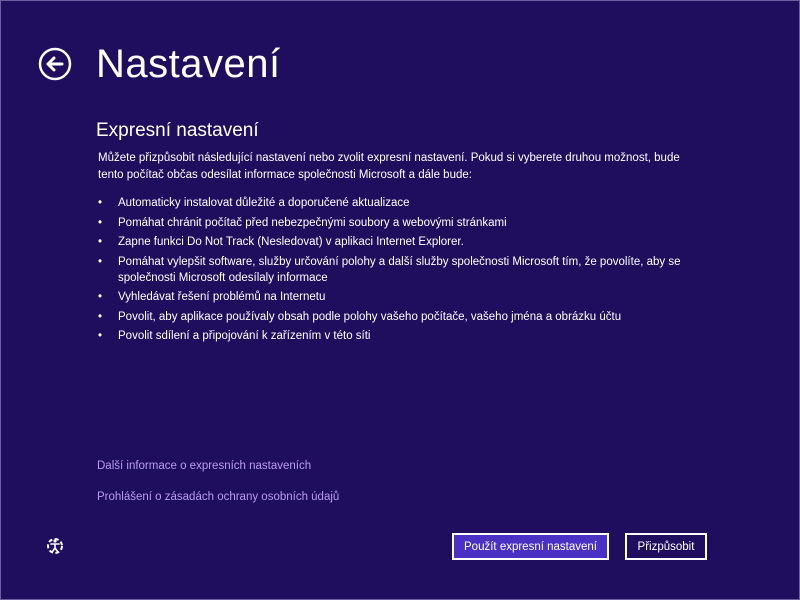 The width and height of the screenshot is (800, 600). What do you see at coordinates (177, 130) in the screenshot?
I see `section-title: Expresní nastavení` at bounding box center [177, 130].